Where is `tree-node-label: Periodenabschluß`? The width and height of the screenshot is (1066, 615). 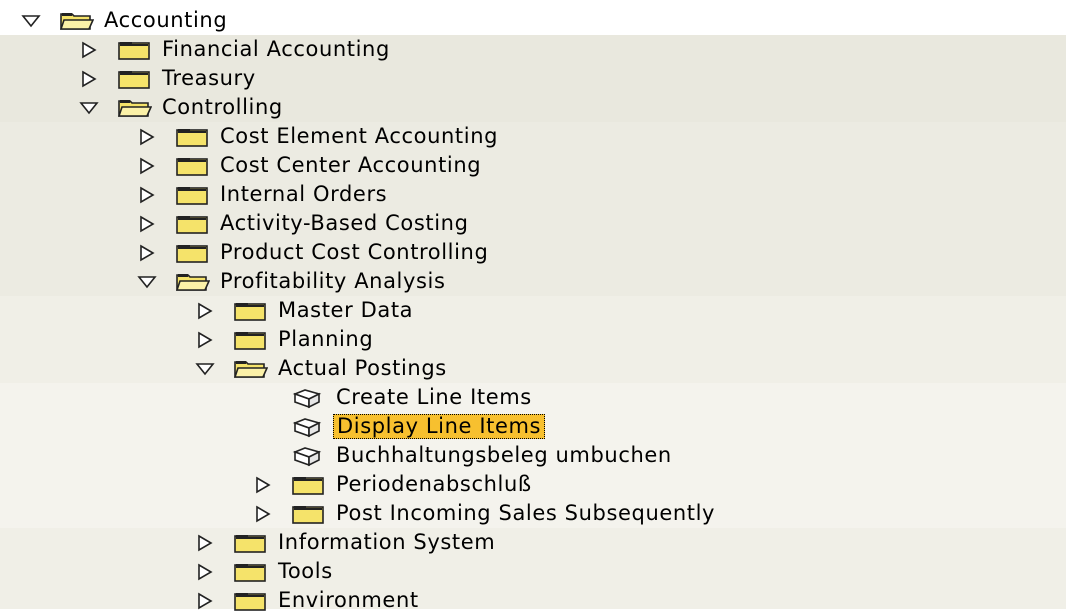
tree-node-label: Periodenabschluß is located at coordinates (434, 484).